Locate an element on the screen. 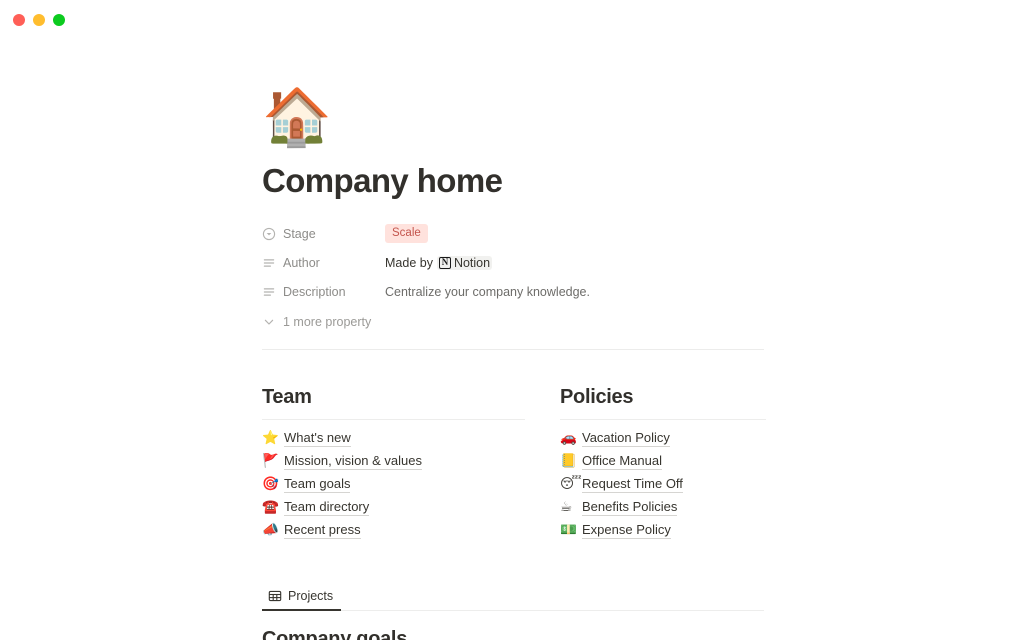 This screenshot has height=640, width=1024. select-icon is located at coordinates (269, 234).